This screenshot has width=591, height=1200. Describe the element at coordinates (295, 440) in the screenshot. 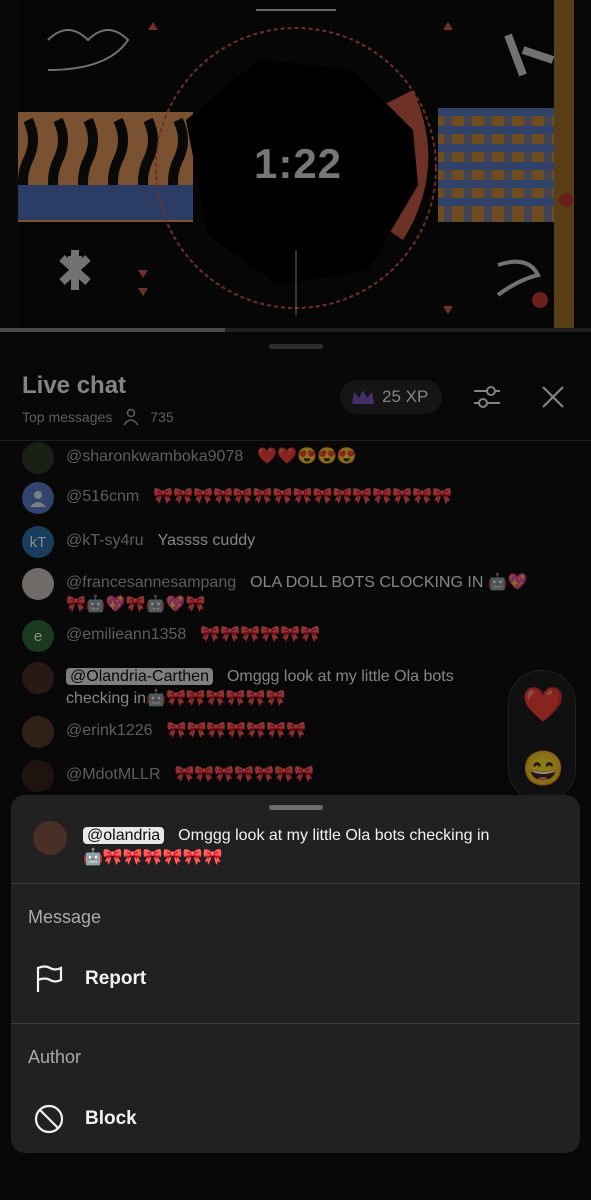

I see `chat-header-divider` at that location.